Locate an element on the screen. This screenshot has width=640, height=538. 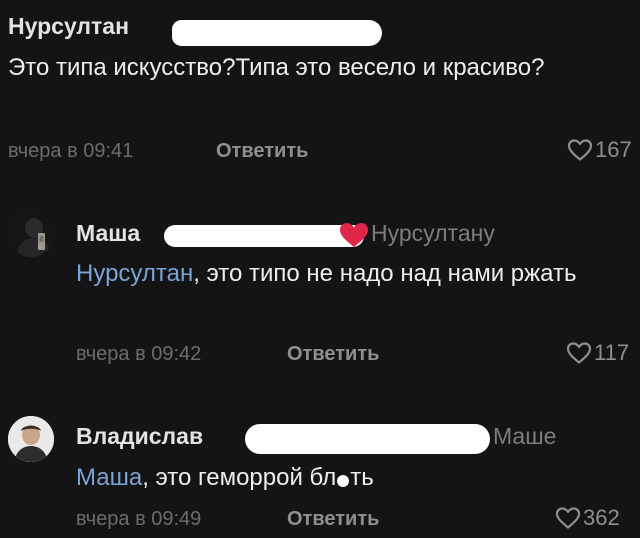
like-count: 167 is located at coordinates (613, 149).